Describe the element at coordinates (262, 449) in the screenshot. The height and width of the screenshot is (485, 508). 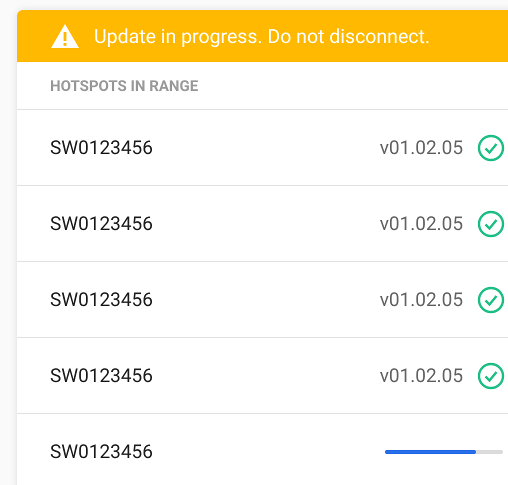
I see `hotspot-row: SW0123456` at that location.